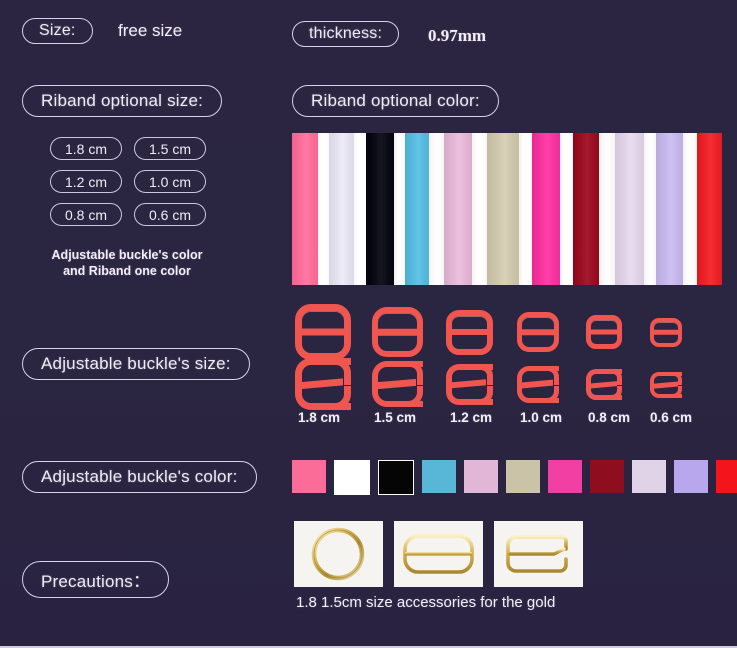 The image size is (737, 648). I want to click on buckle-size-label-0-8: 0.8 cm, so click(609, 417).